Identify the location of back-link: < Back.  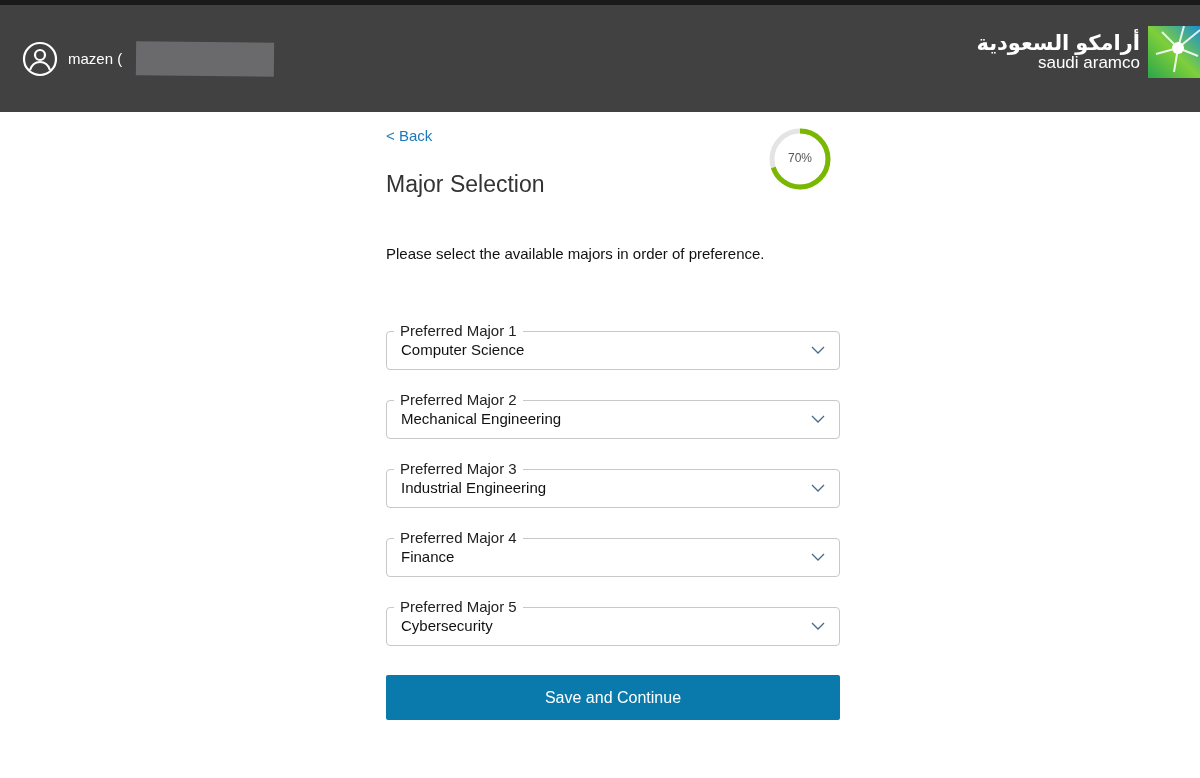
(409, 135).